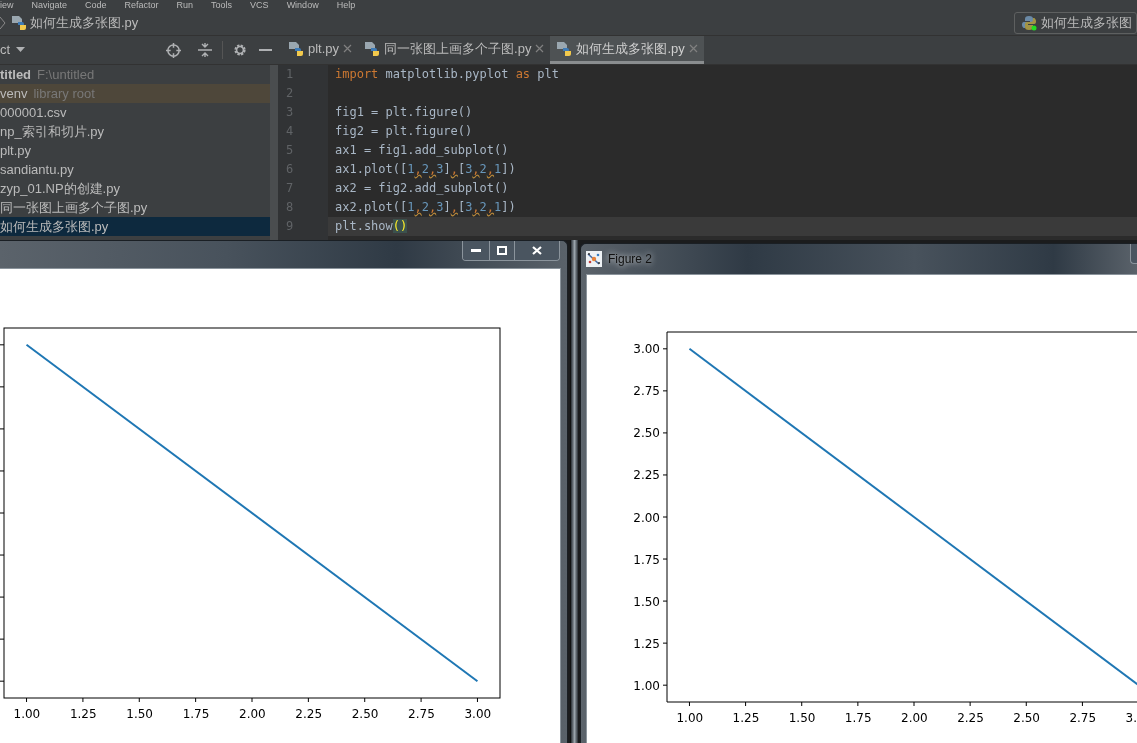 The width and height of the screenshot is (1137, 743). I want to click on panel-title: ct, so click(5, 50).